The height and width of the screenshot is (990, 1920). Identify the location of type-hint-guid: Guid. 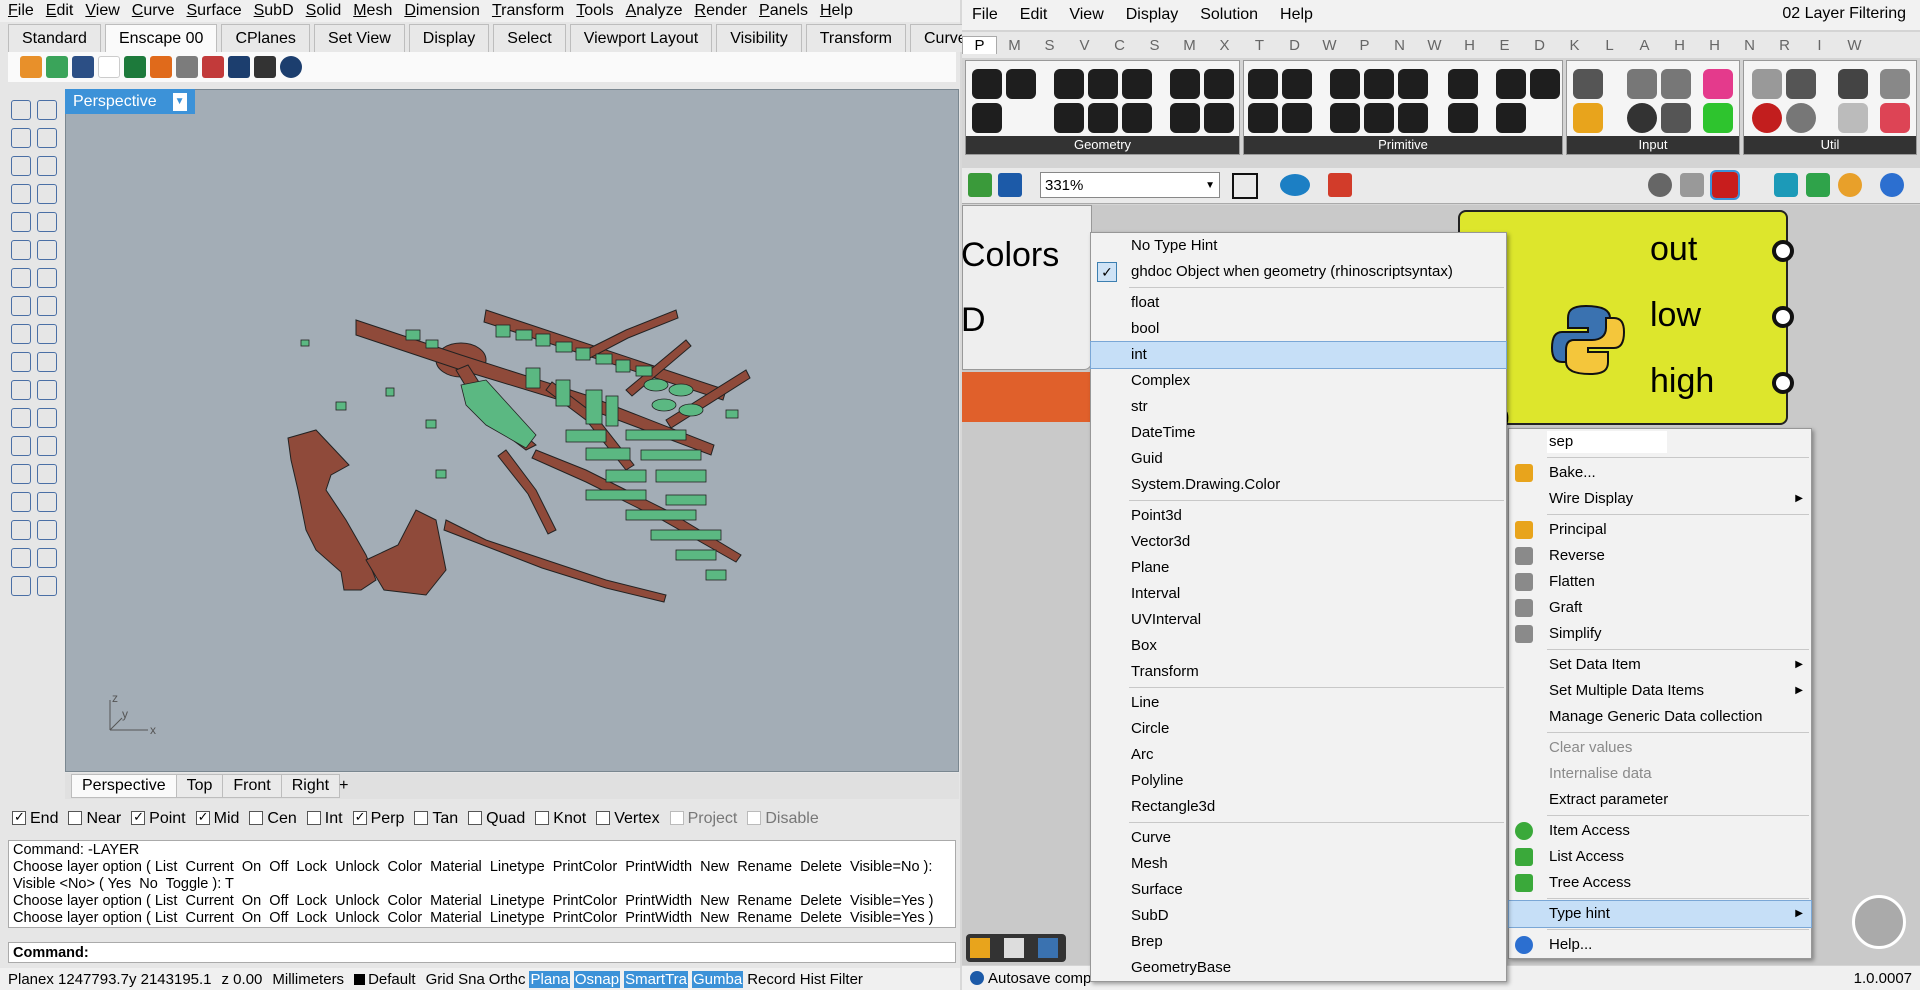
(1298, 459).